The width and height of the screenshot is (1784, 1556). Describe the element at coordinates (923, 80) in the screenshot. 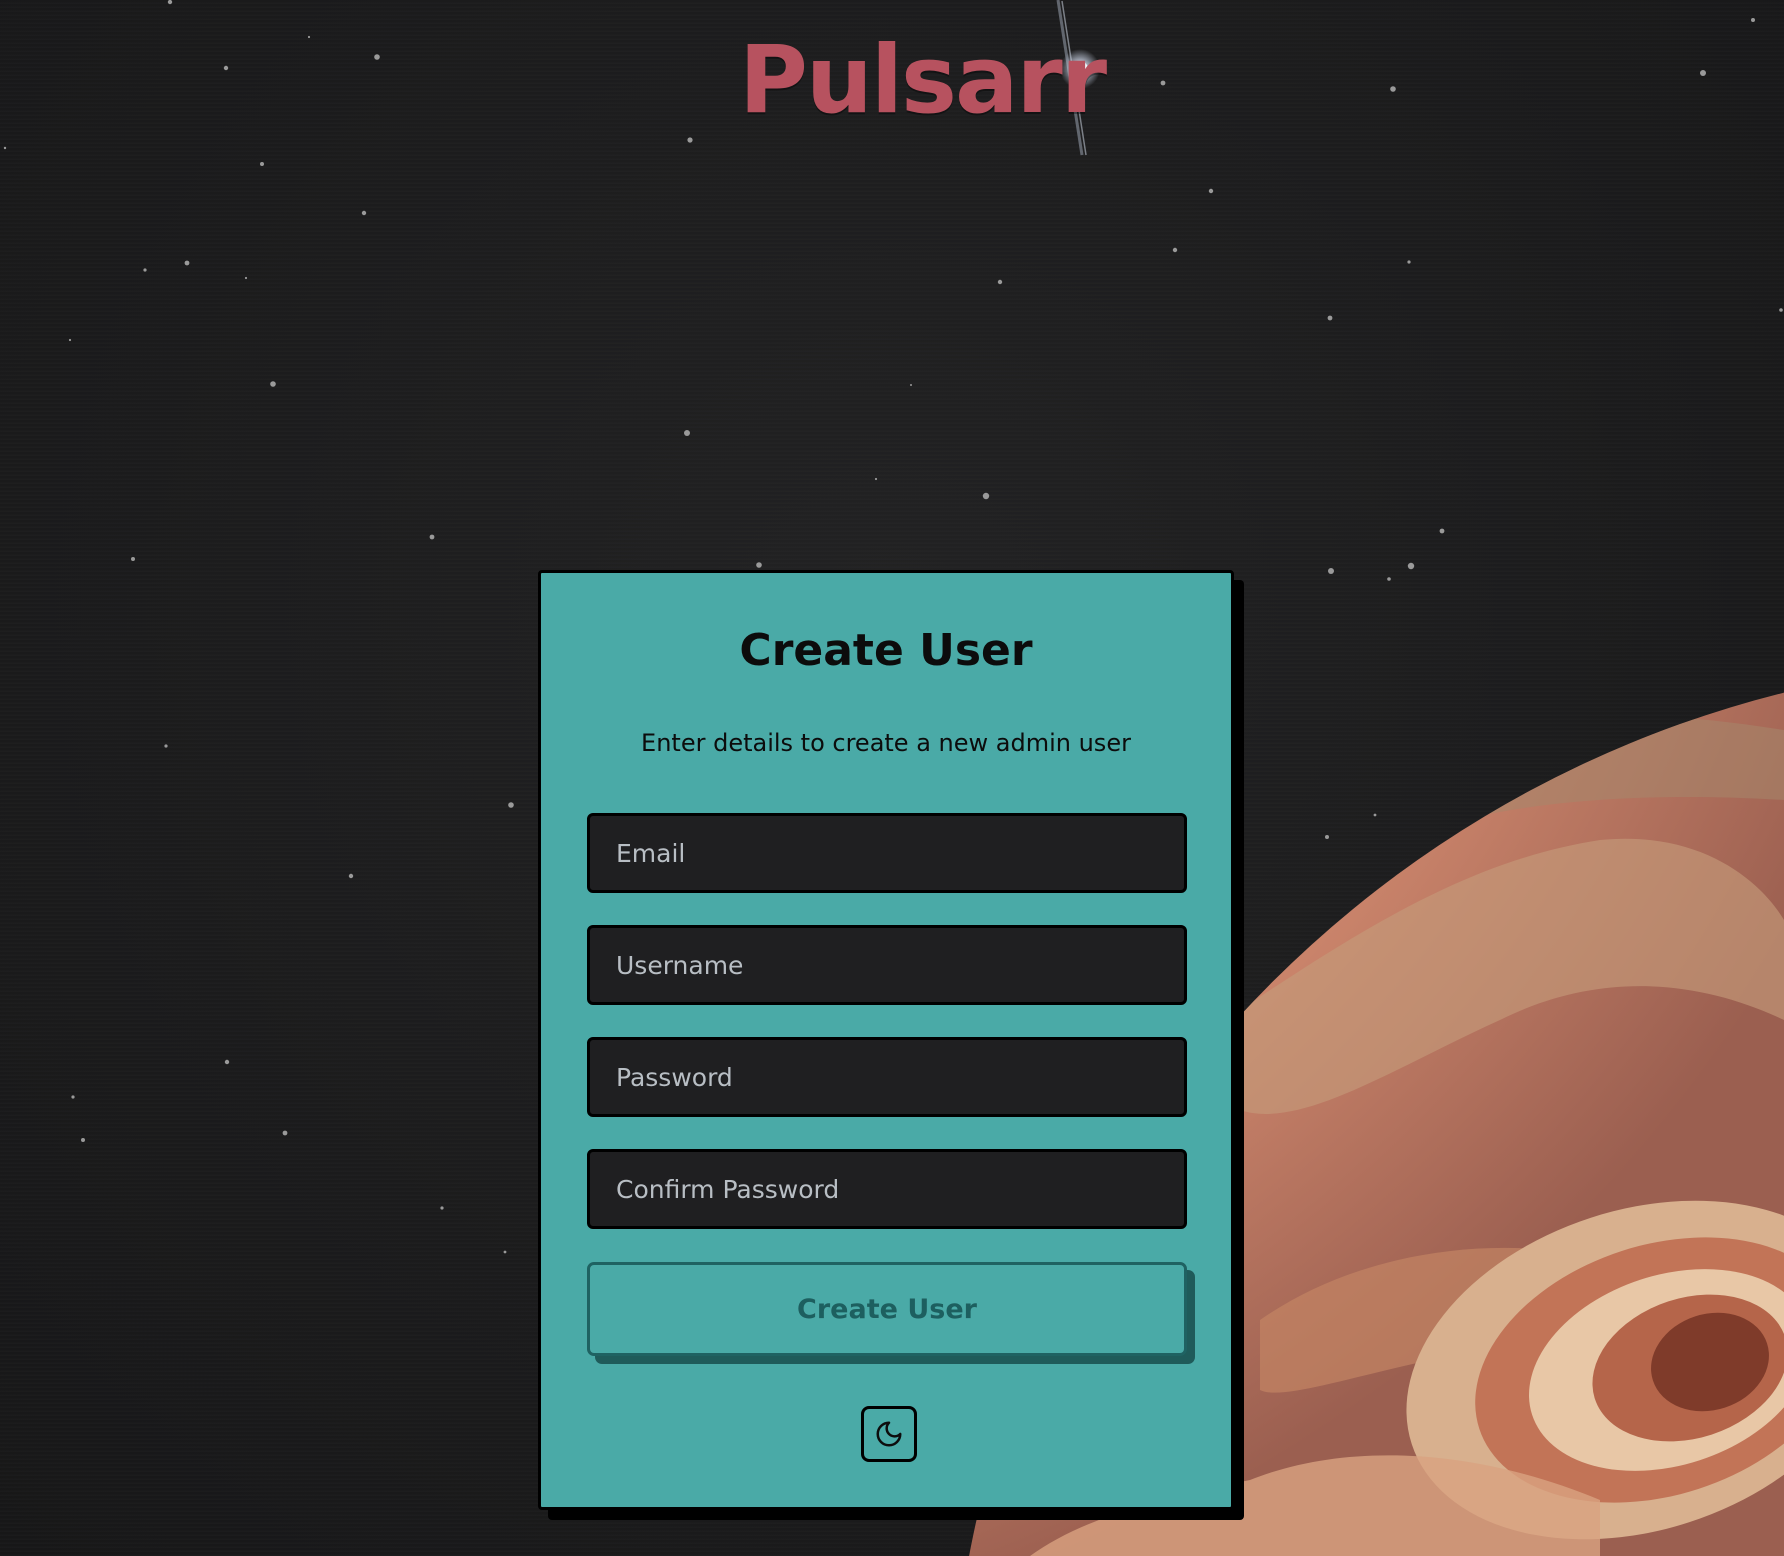

I see `app-logo: Pulsarr` at that location.